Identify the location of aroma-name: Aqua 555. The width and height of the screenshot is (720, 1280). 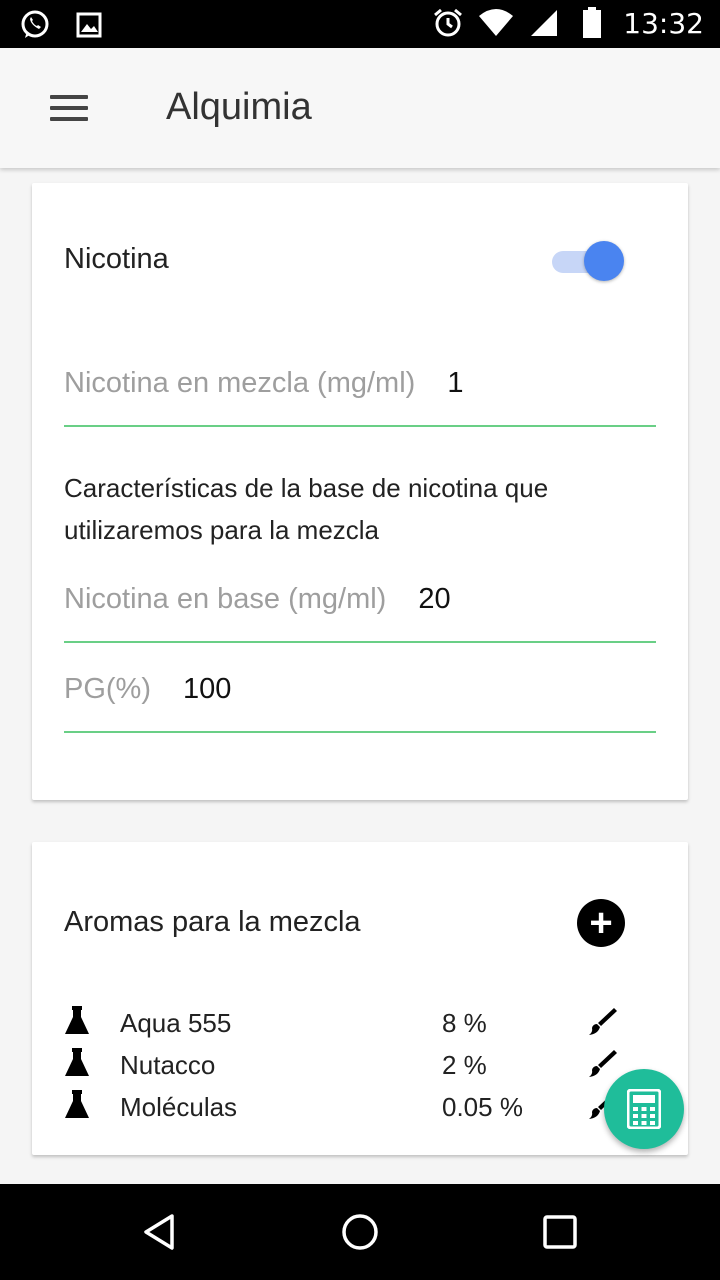
(176, 1022).